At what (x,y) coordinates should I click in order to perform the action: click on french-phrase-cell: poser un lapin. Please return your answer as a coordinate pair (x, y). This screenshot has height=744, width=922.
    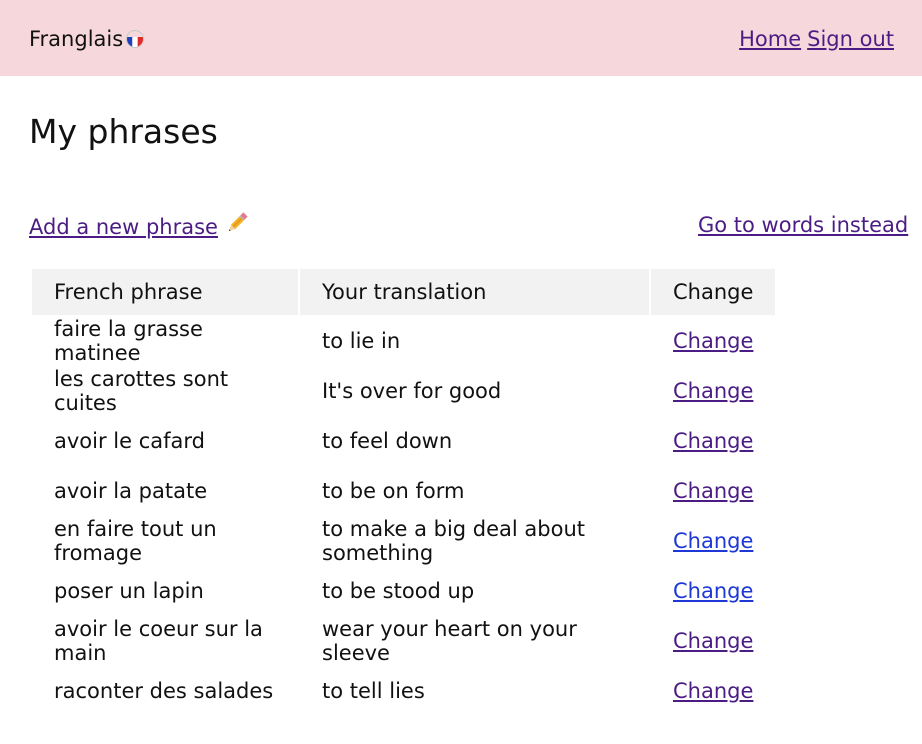
    Looking at the image, I should click on (129, 591).